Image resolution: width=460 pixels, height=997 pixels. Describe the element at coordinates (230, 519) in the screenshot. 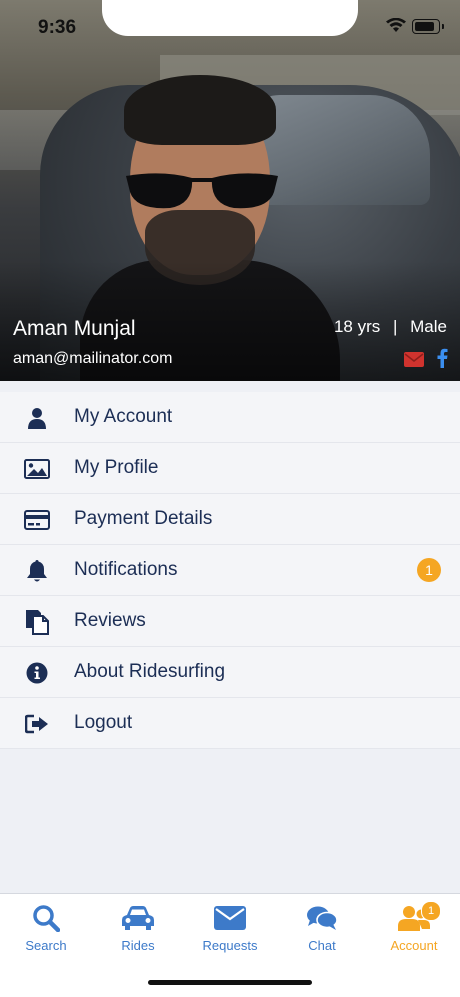

I see `menu-item-payment-details: Payment Details` at that location.